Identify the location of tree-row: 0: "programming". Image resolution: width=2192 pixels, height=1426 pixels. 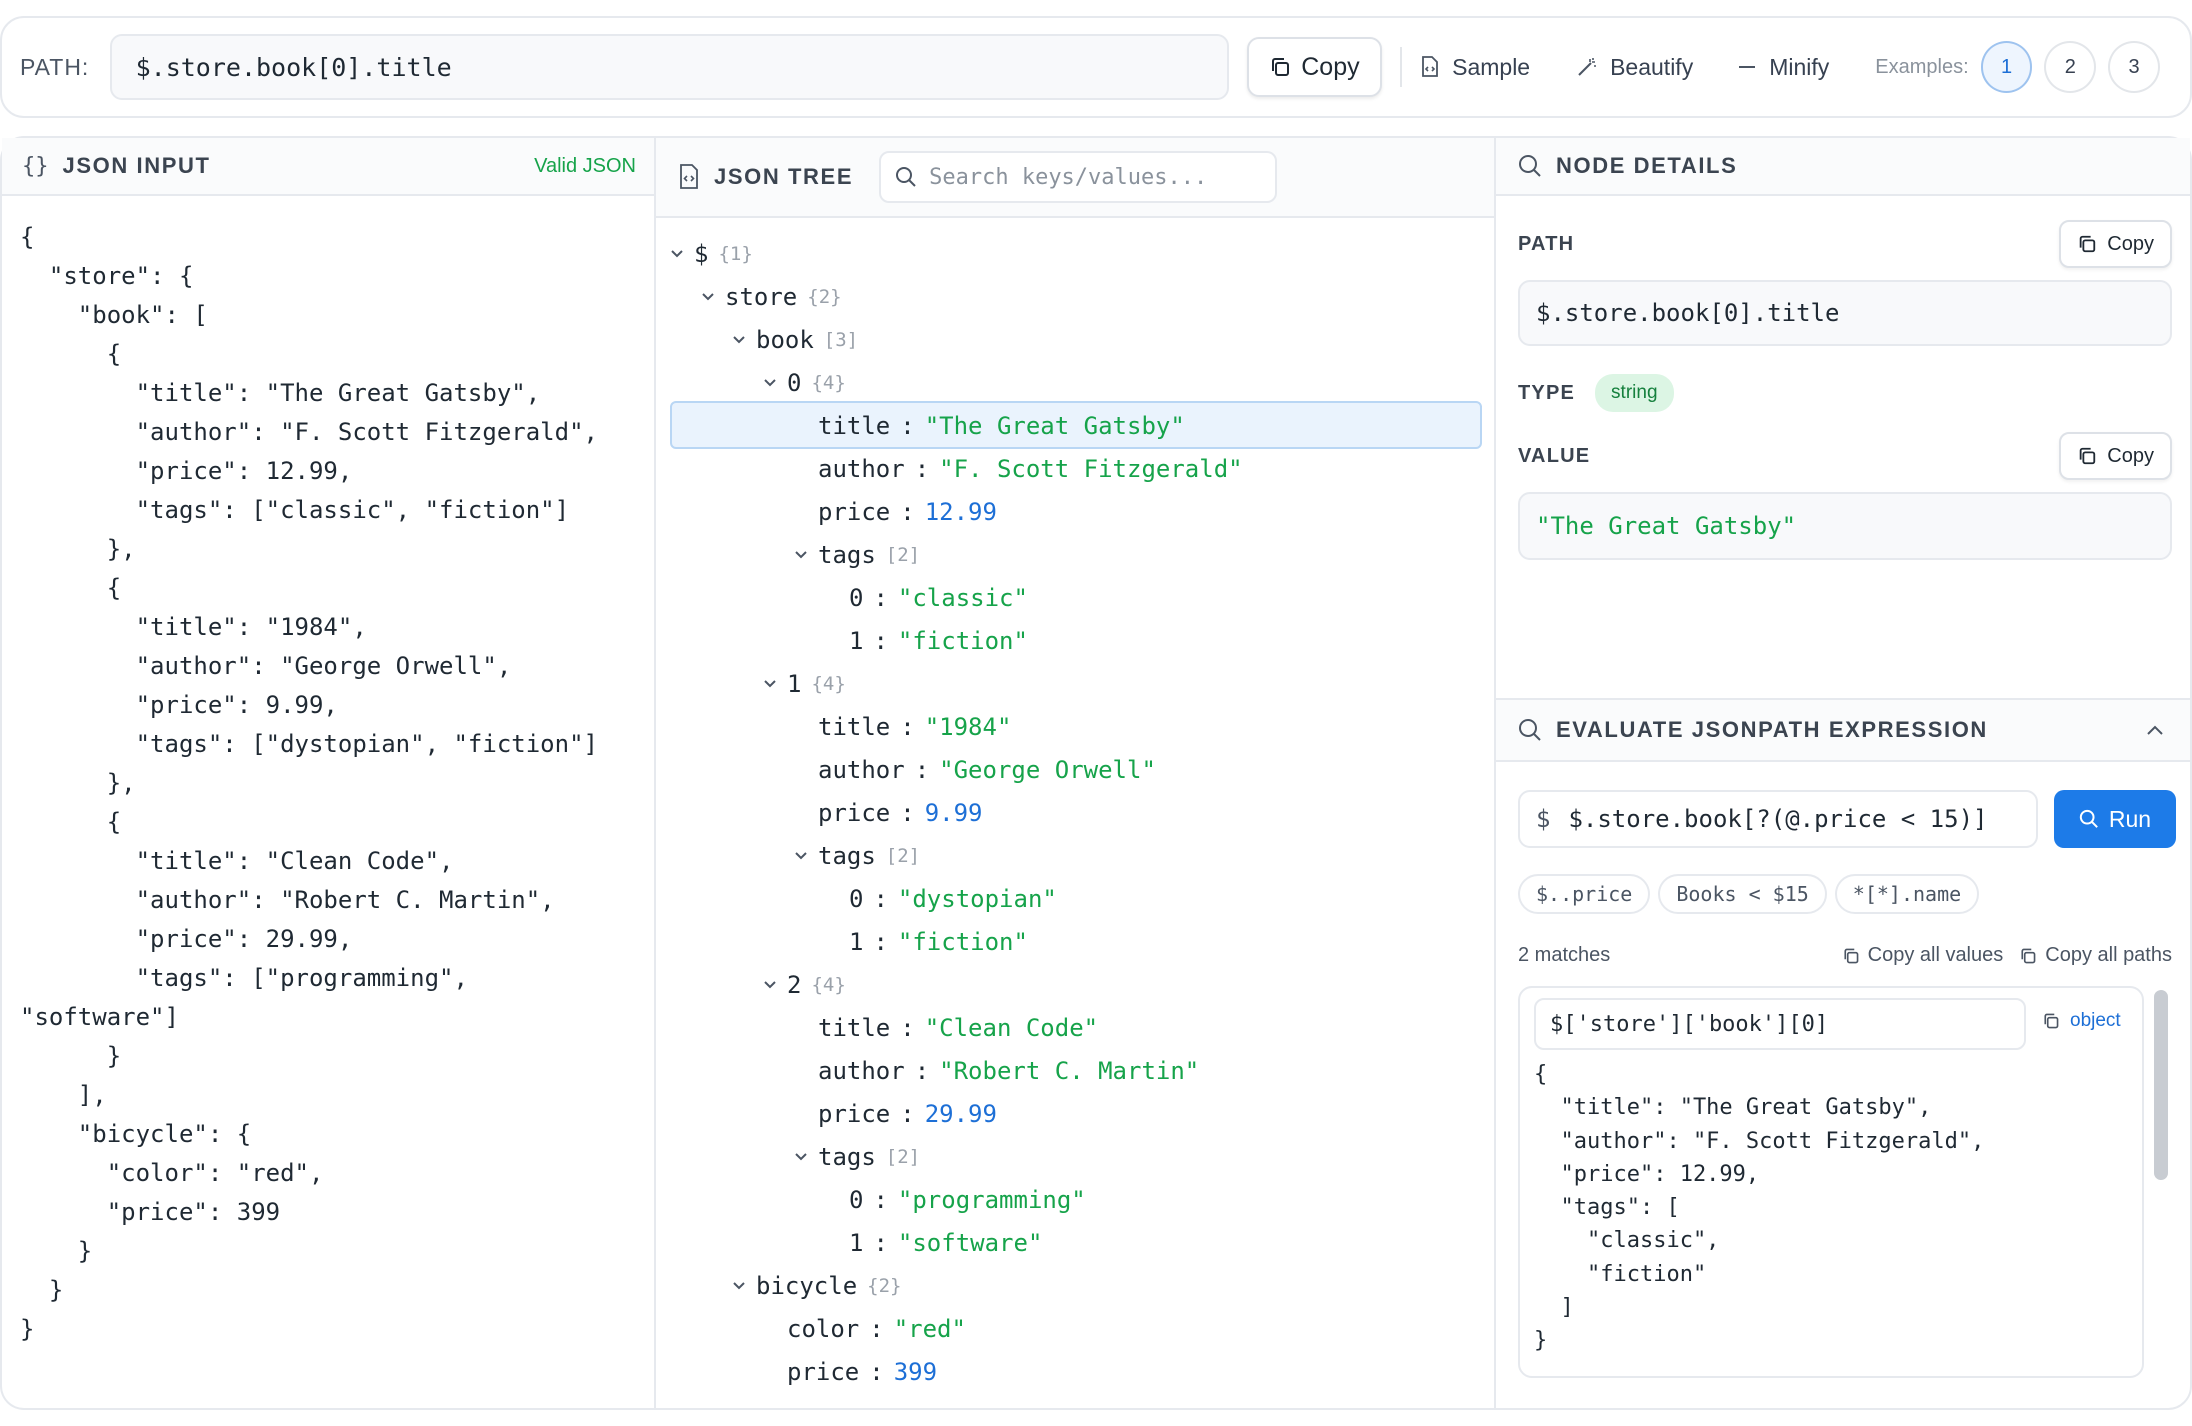
(1076, 1199).